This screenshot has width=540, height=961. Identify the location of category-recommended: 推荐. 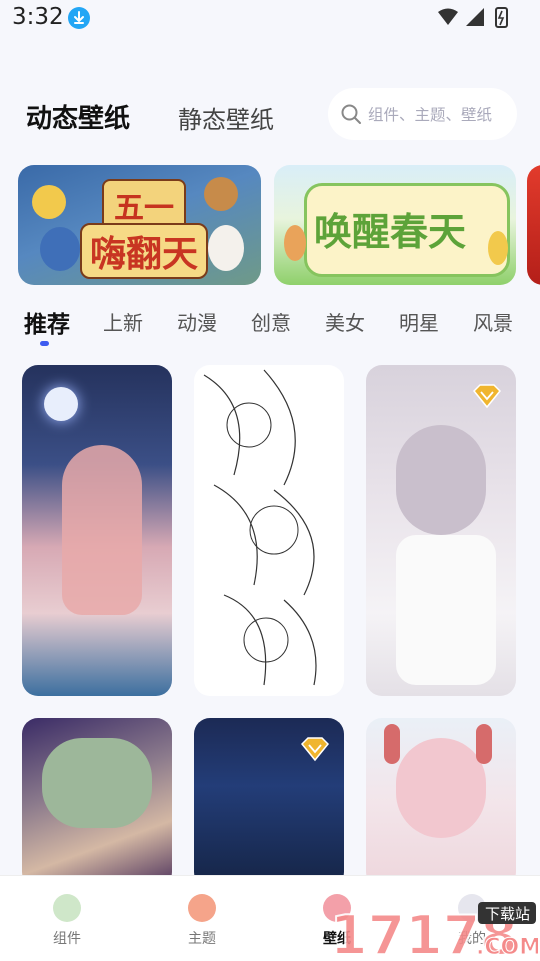
(47, 322).